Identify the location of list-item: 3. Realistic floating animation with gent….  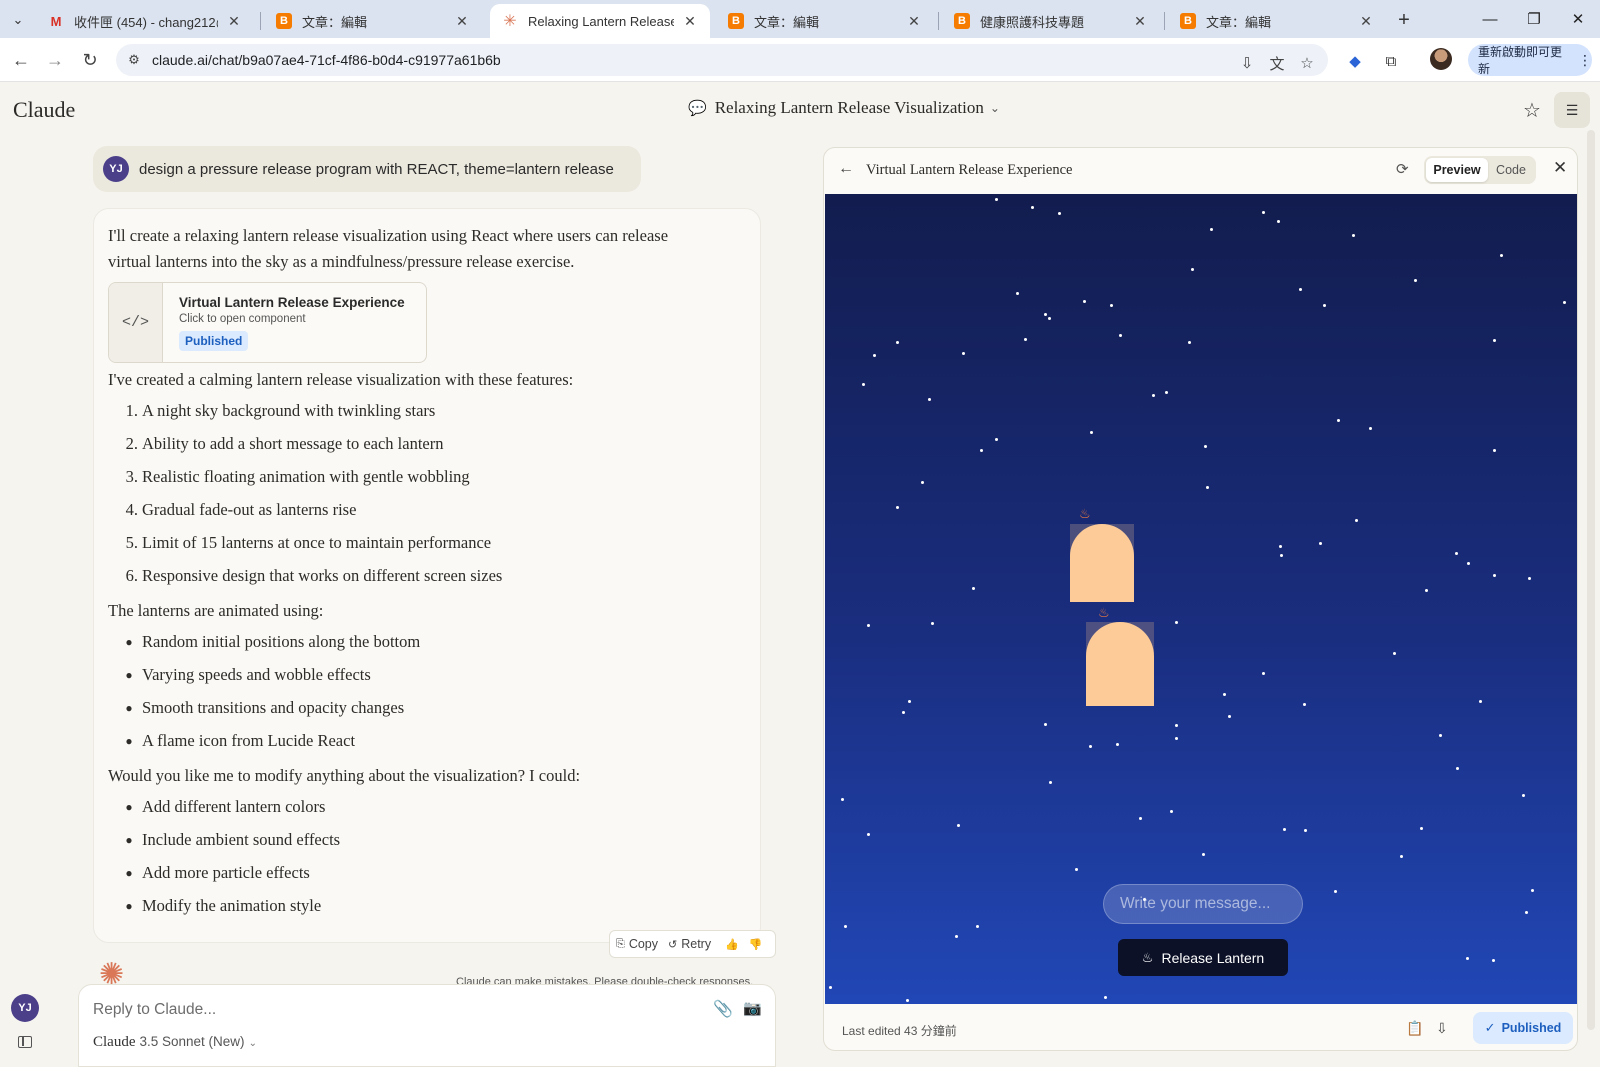
(297, 476).